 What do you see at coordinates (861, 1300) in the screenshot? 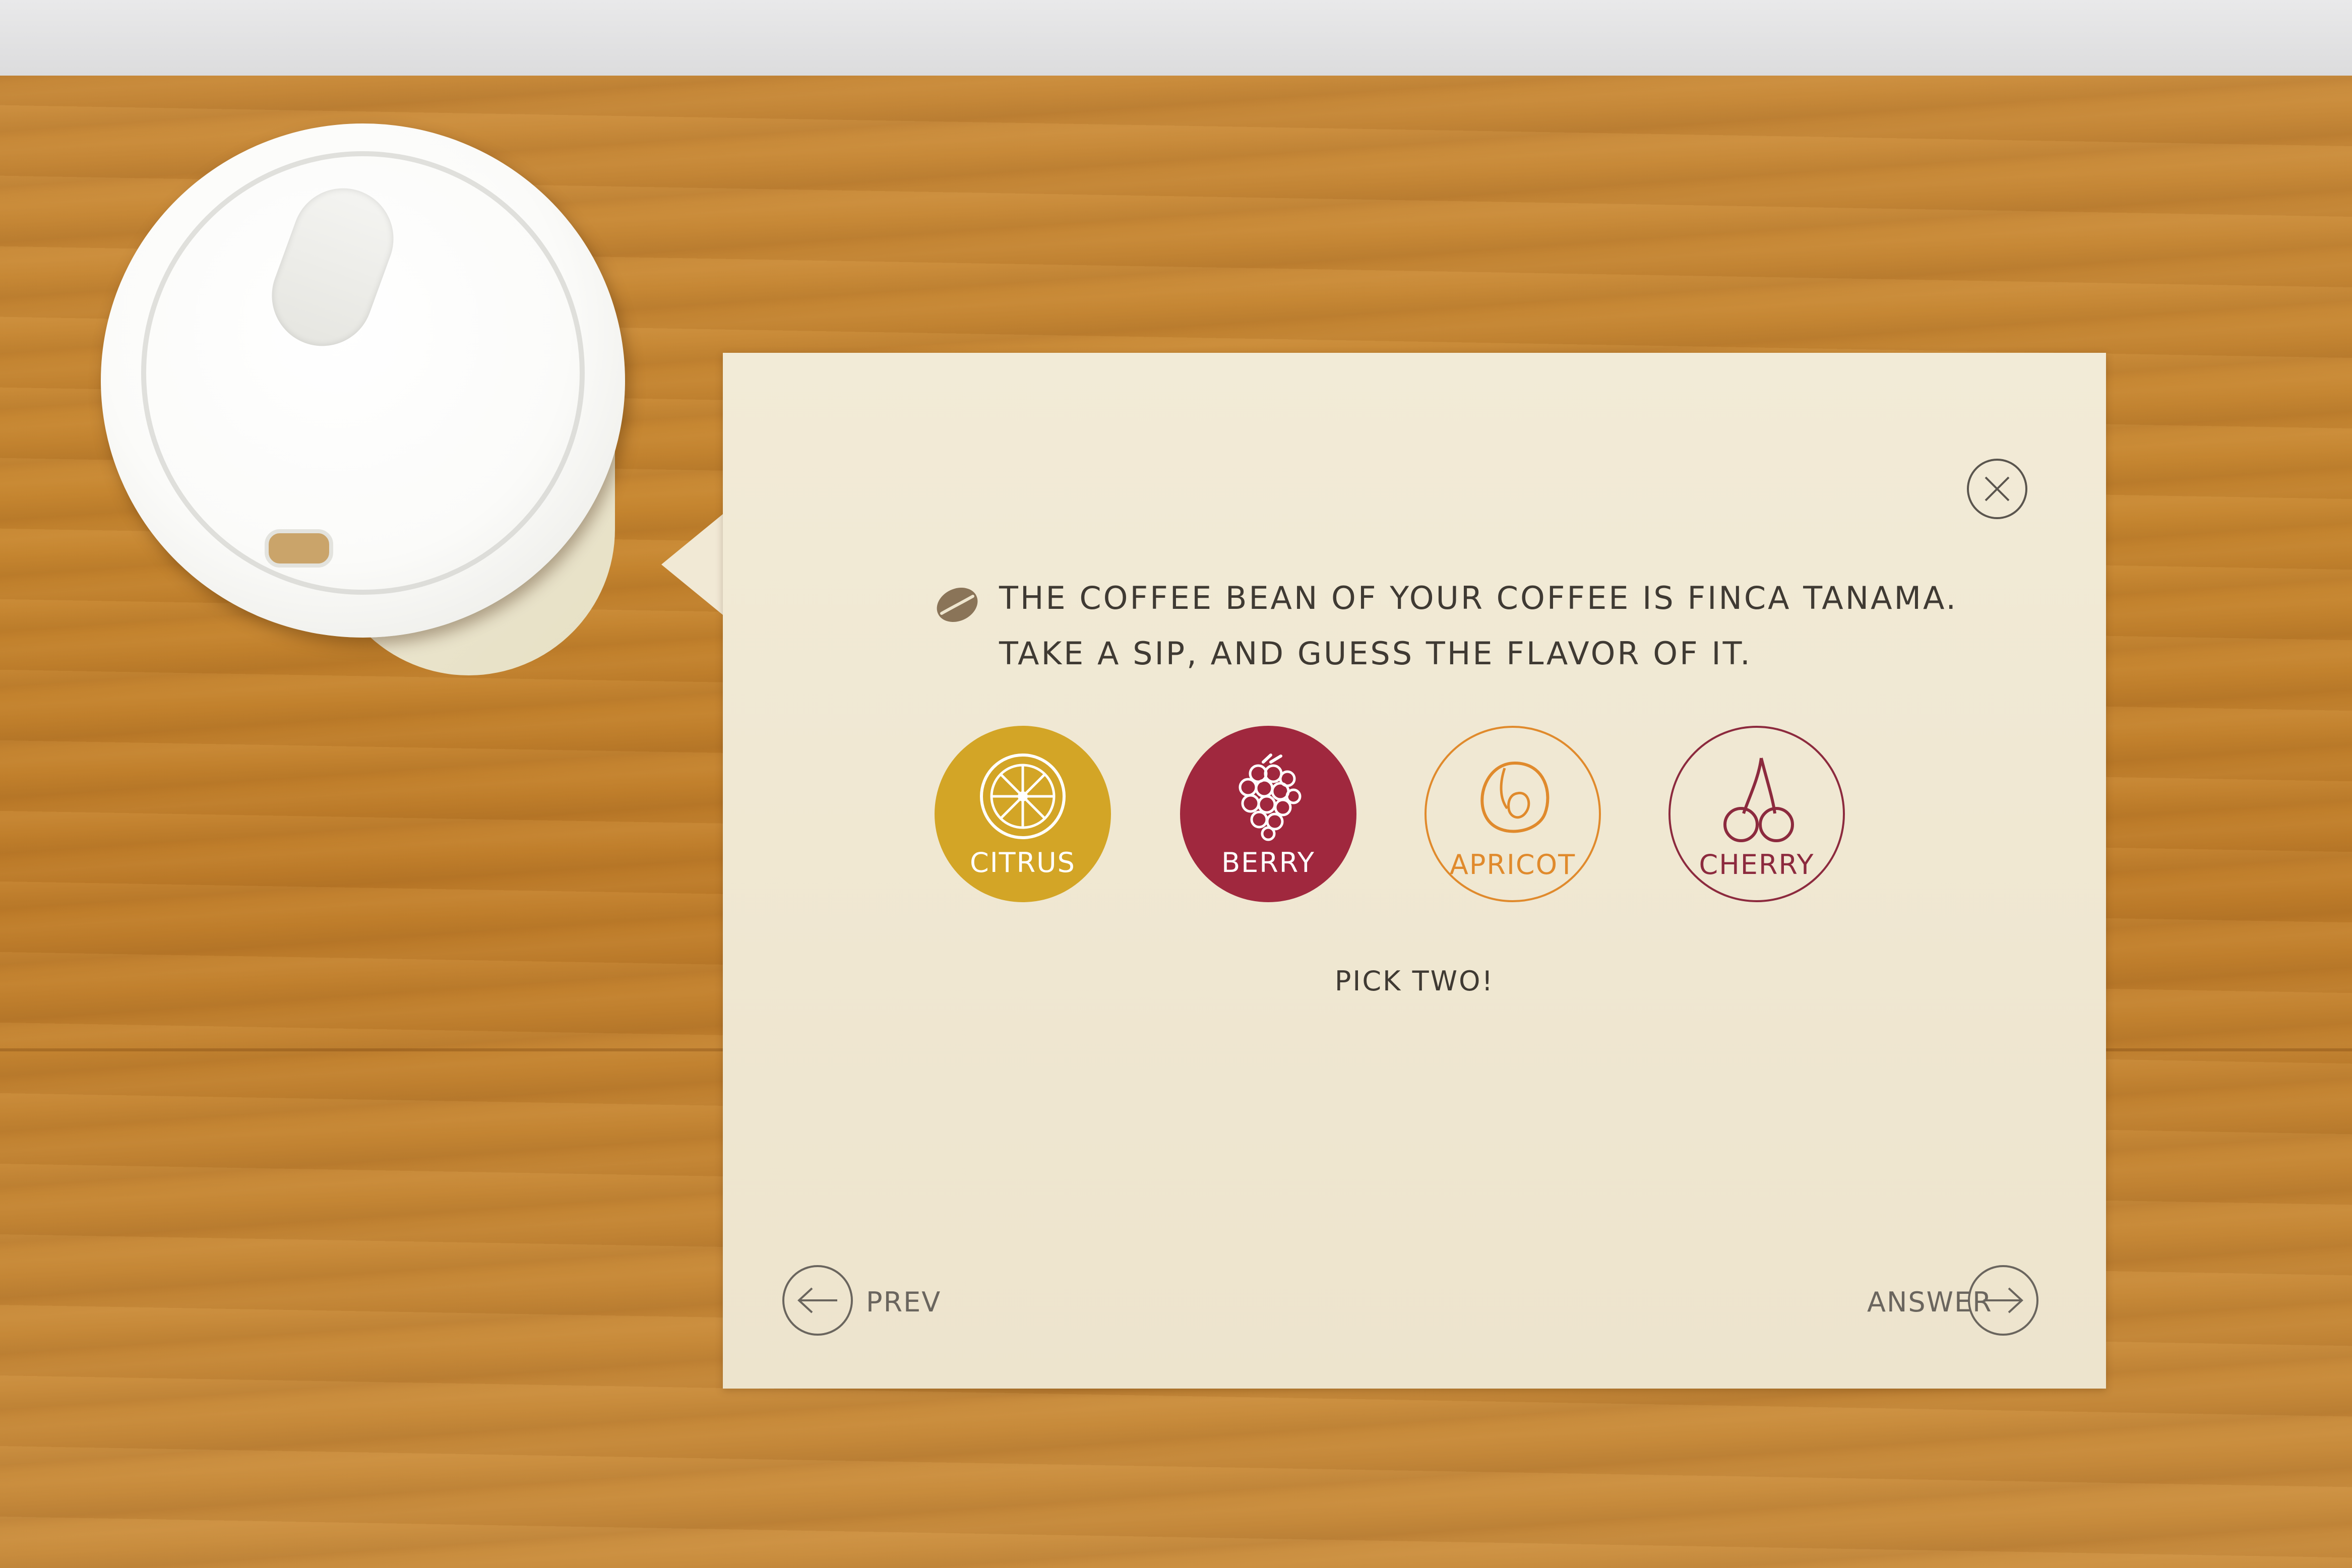
I see `prev-button: Prev` at bounding box center [861, 1300].